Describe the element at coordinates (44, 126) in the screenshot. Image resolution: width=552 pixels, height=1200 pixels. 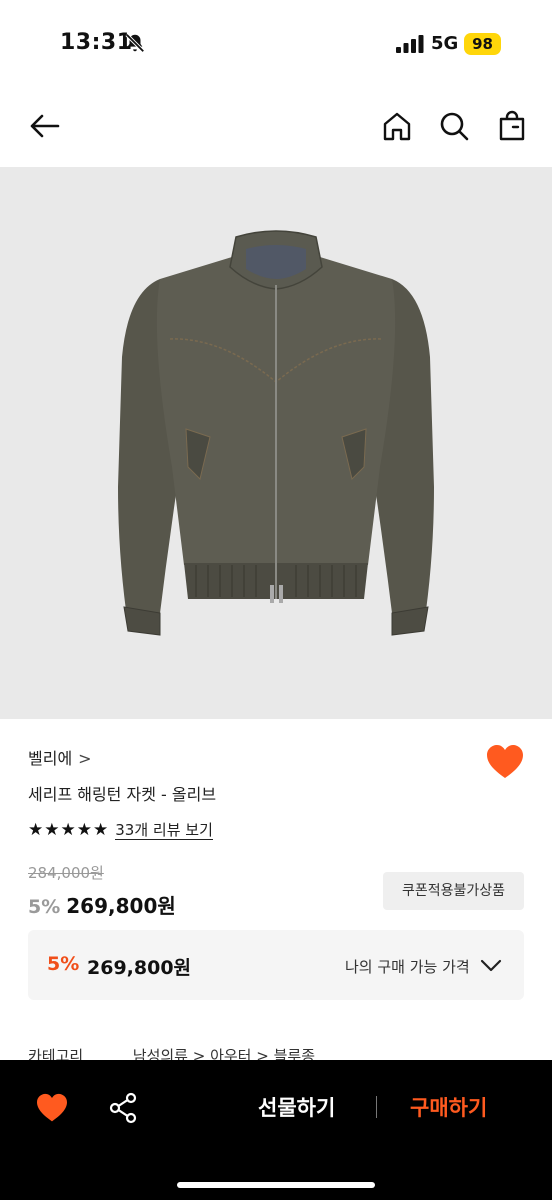
I see `back-arrow-icon` at that location.